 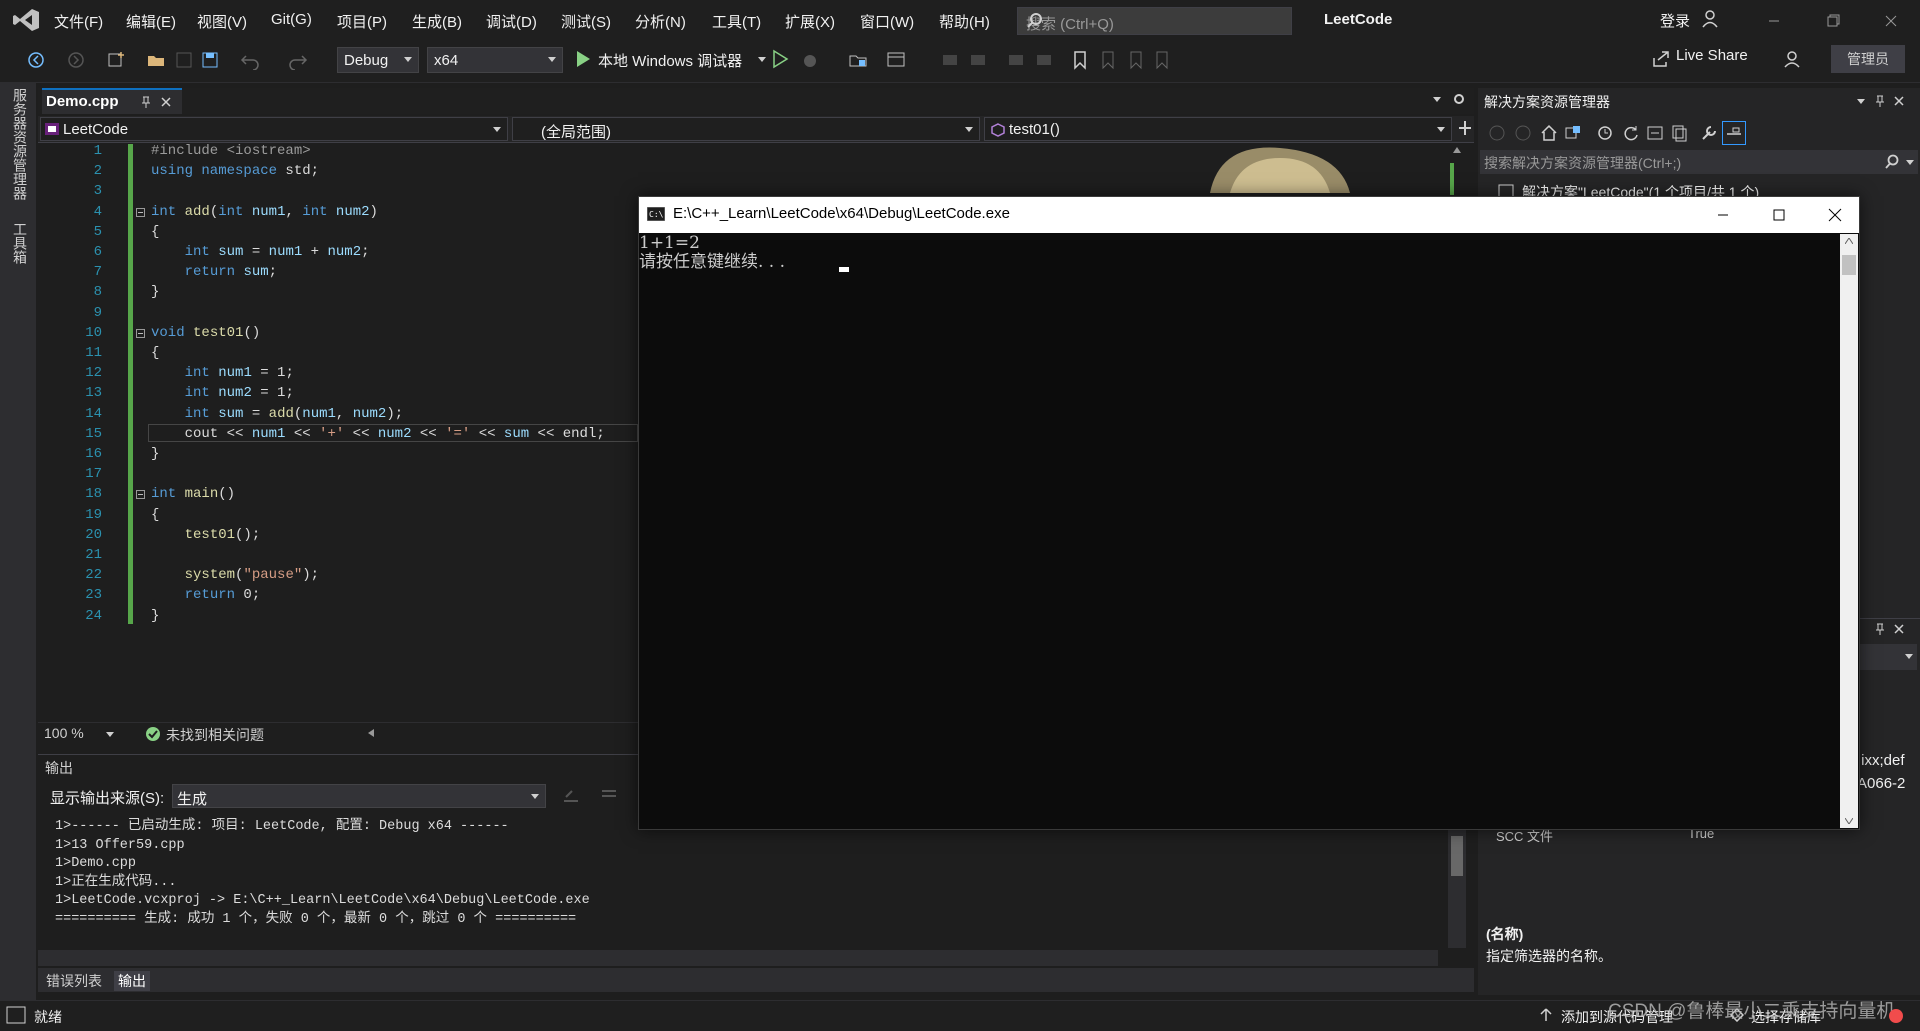 What do you see at coordinates (1774, 21) in the screenshot?
I see `minimize-icon` at bounding box center [1774, 21].